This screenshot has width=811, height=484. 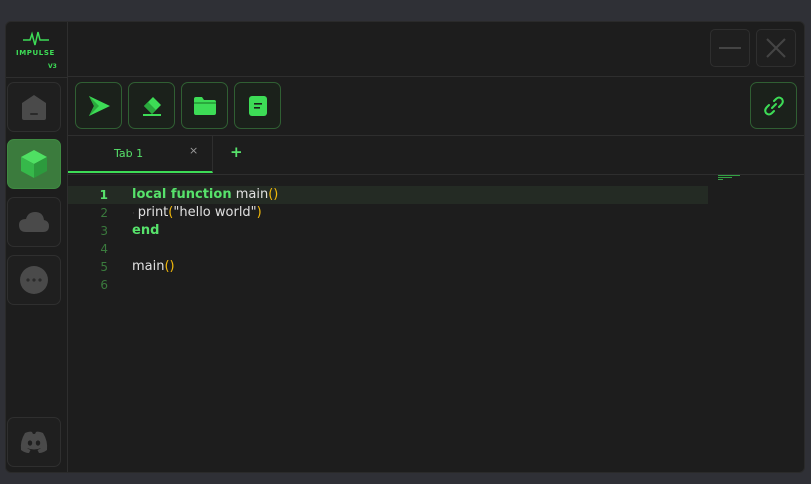 I want to click on clear-button, so click(x=151, y=105).